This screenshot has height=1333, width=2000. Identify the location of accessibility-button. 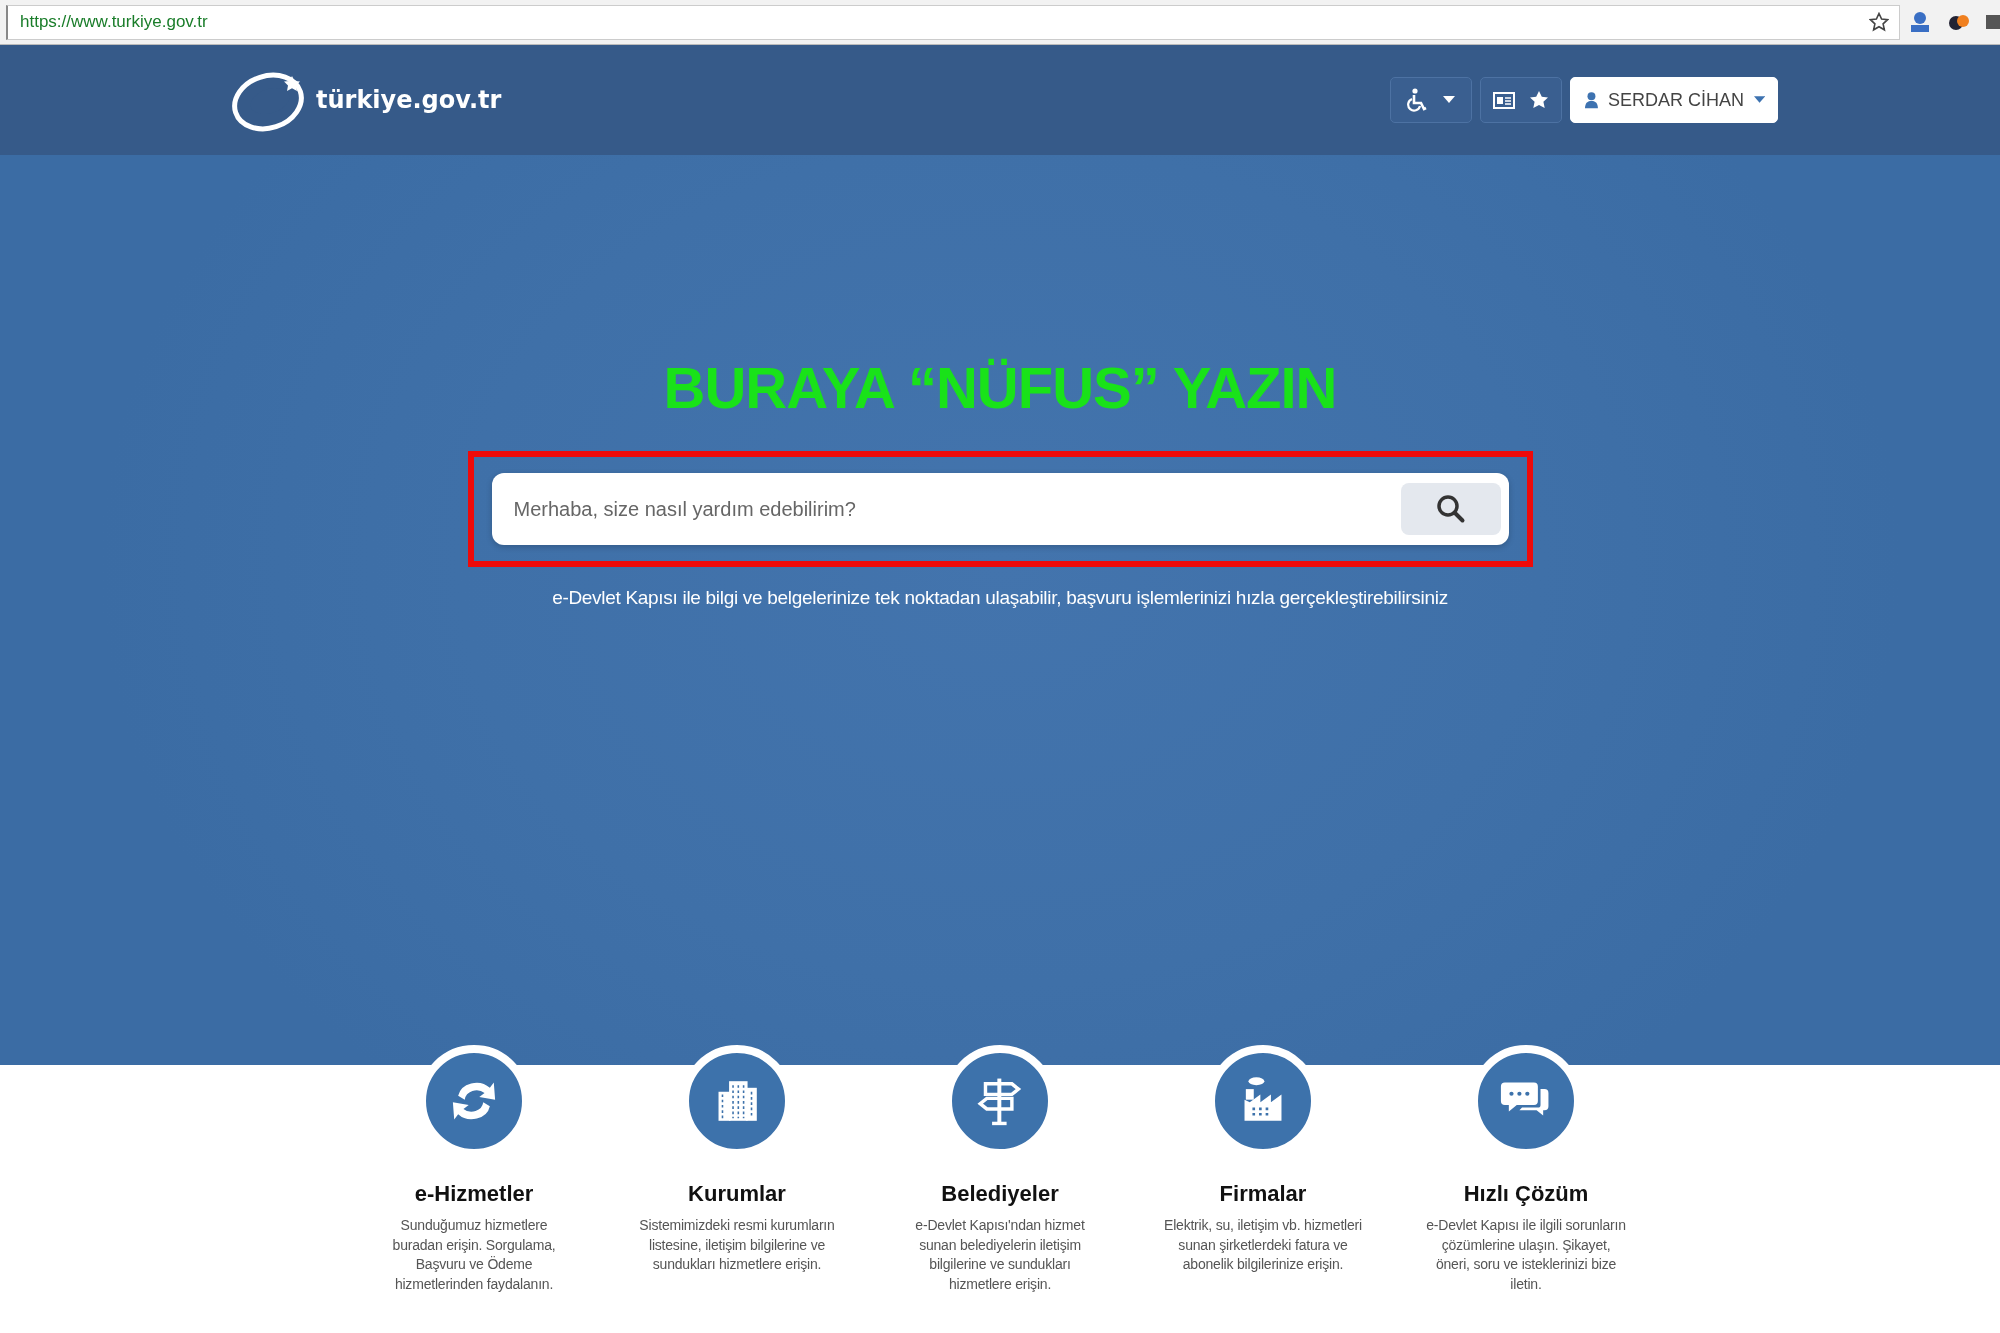
(1431, 100).